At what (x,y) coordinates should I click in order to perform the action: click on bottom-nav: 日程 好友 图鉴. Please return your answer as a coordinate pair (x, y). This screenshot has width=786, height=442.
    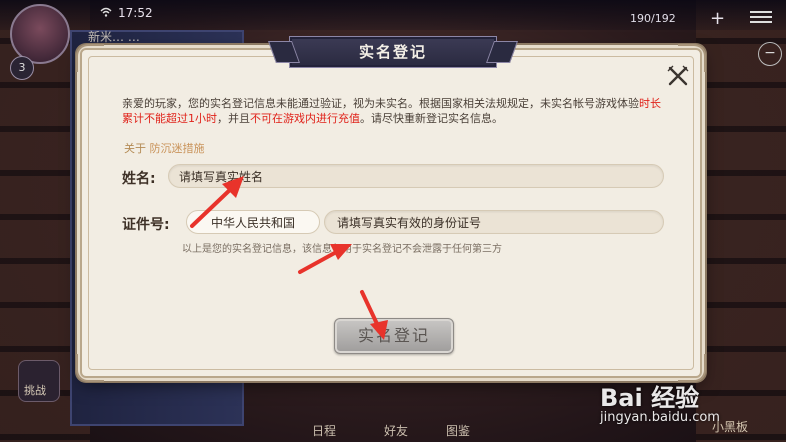
    Looking at the image, I should click on (450, 430).